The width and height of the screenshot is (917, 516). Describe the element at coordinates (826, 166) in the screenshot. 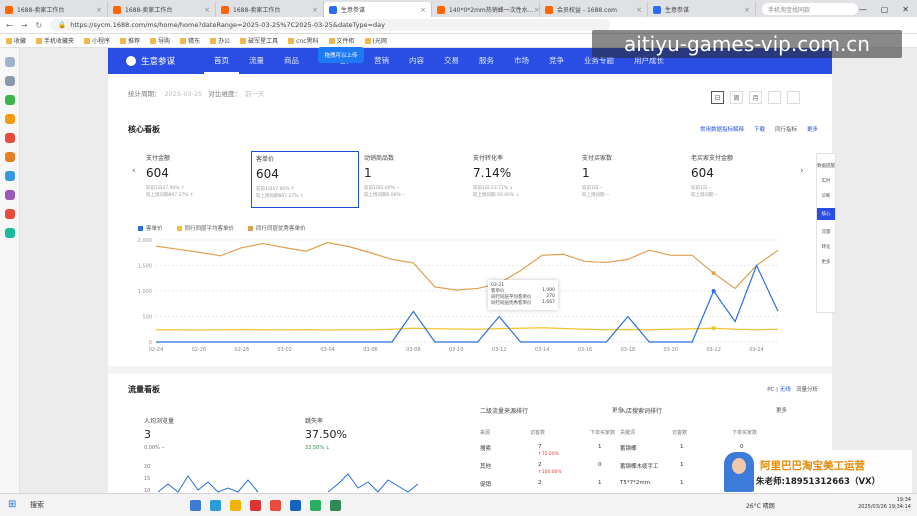

I see `side-item: 数据提醒` at that location.